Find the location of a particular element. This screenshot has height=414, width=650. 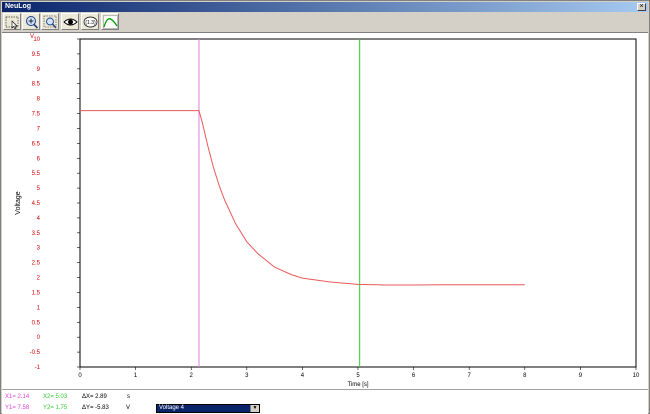

eye-icon is located at coordinates (70, 22).